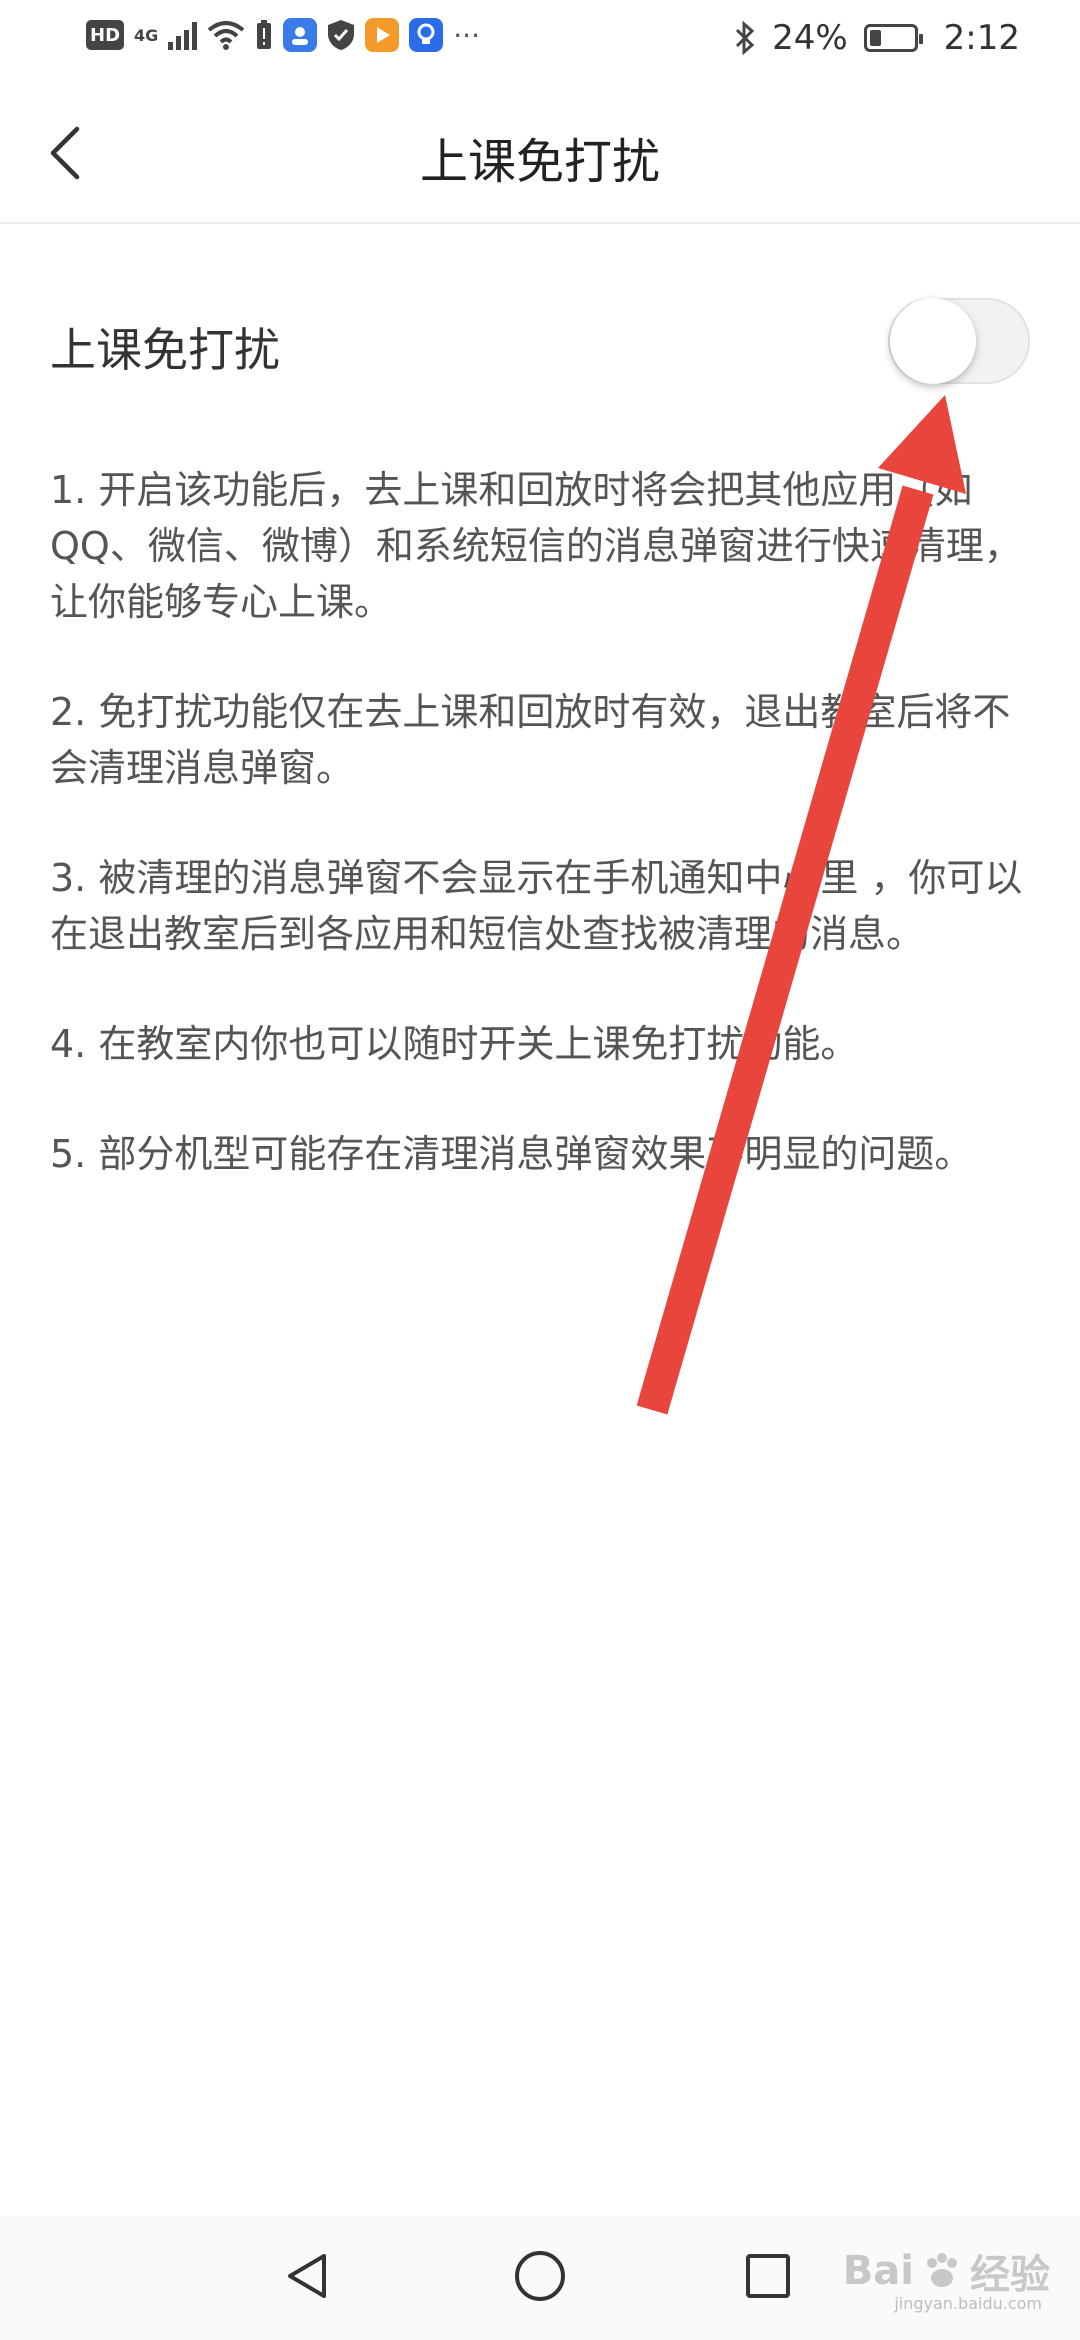 The height and width of the screenshot is (2340, 1080). Describe the element at coordinates (942, 2270) in the screenshot. I see `paw-icon` at that location.